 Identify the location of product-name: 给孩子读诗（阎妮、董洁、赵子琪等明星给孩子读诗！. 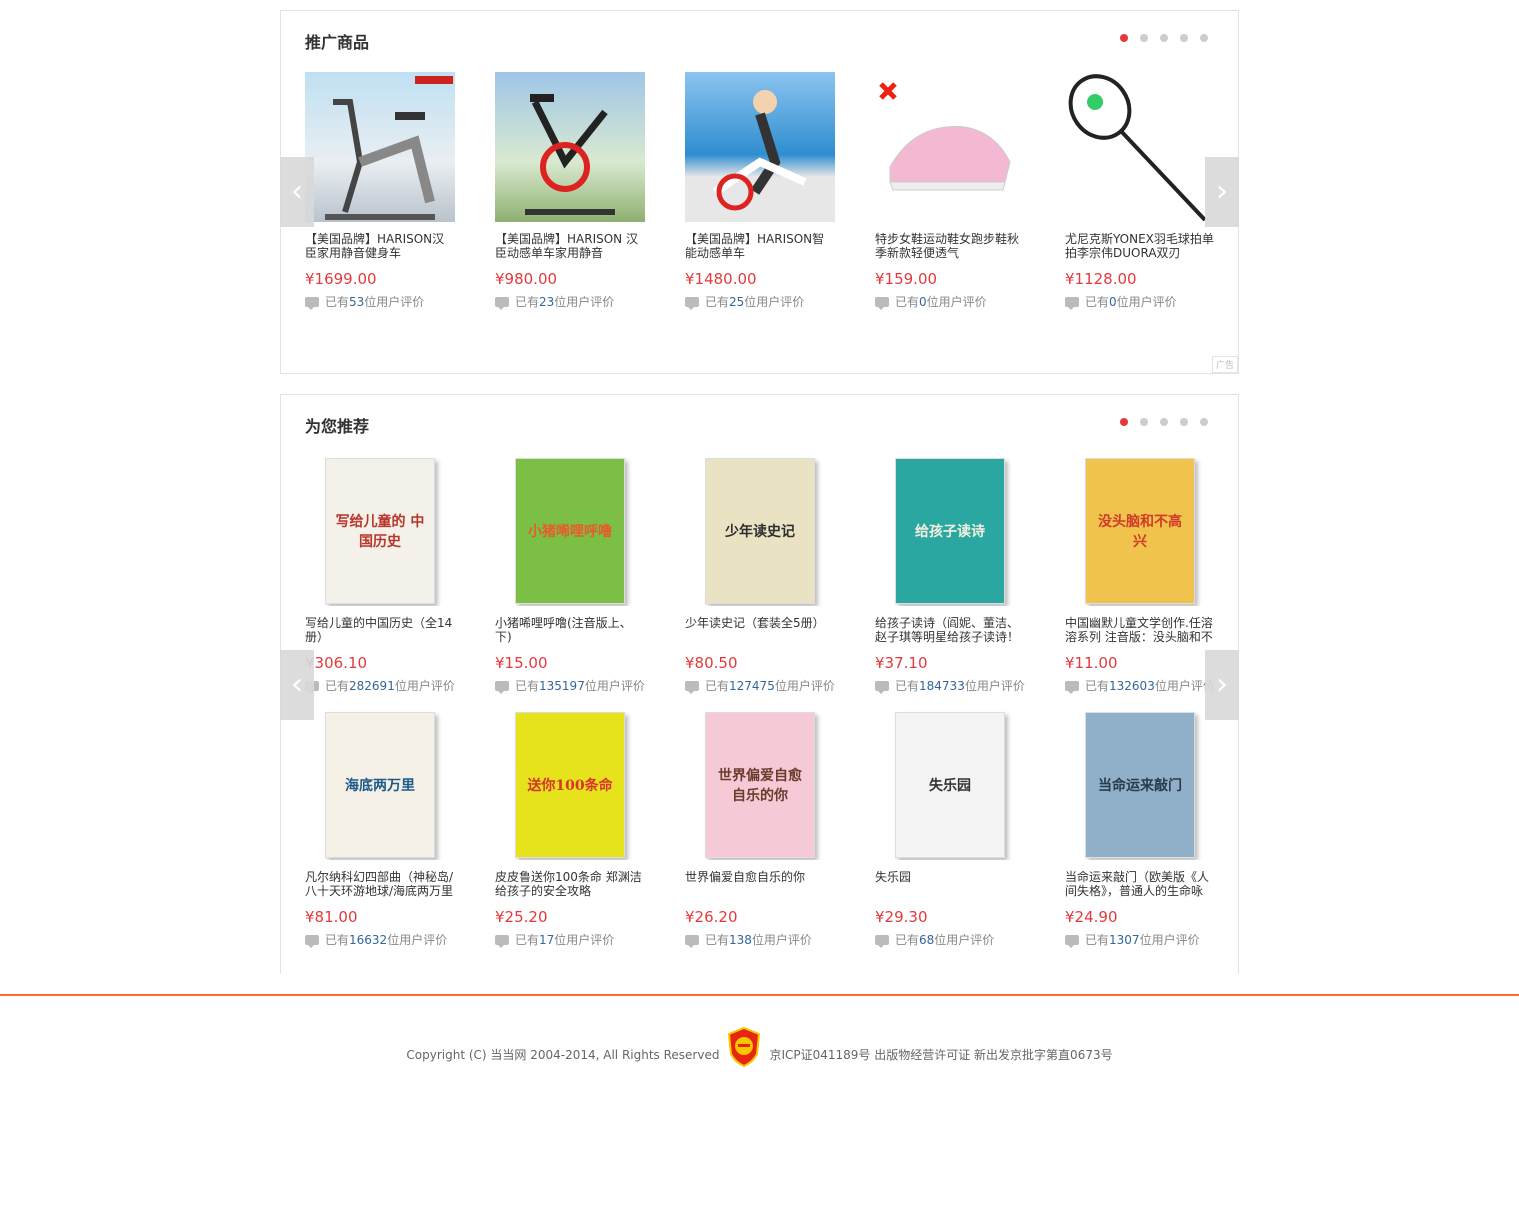
(950, 630).